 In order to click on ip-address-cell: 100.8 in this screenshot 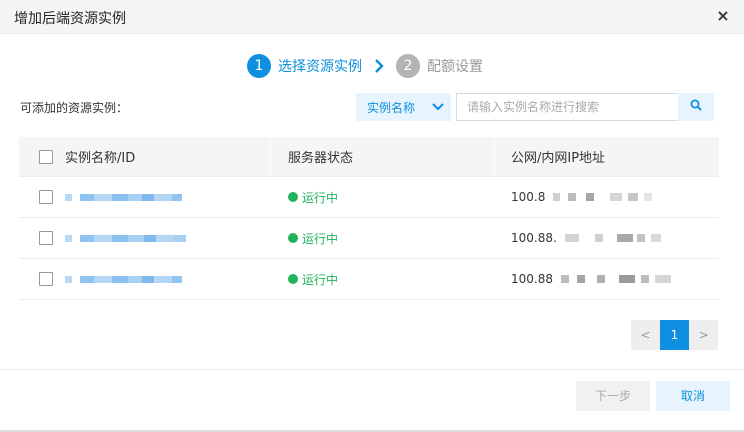, I will do `click(607, 197)`.